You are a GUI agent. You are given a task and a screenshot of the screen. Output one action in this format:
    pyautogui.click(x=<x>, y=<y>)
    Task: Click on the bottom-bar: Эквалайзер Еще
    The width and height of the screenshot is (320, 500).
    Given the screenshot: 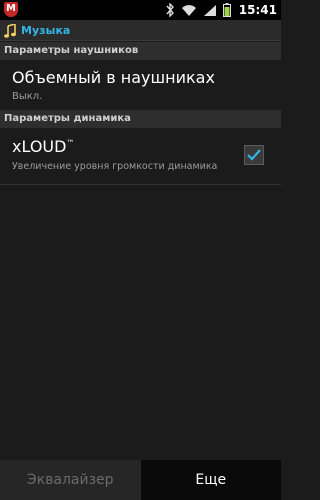 What is the action you would take?
    pyautogui.click(x=140, y=480)
    